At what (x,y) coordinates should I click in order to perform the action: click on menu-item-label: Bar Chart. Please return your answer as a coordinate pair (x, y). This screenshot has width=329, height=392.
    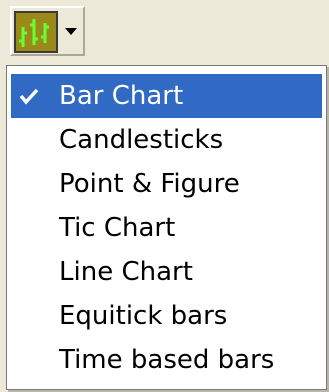
    Looking at the image, I should click on (121, 96).